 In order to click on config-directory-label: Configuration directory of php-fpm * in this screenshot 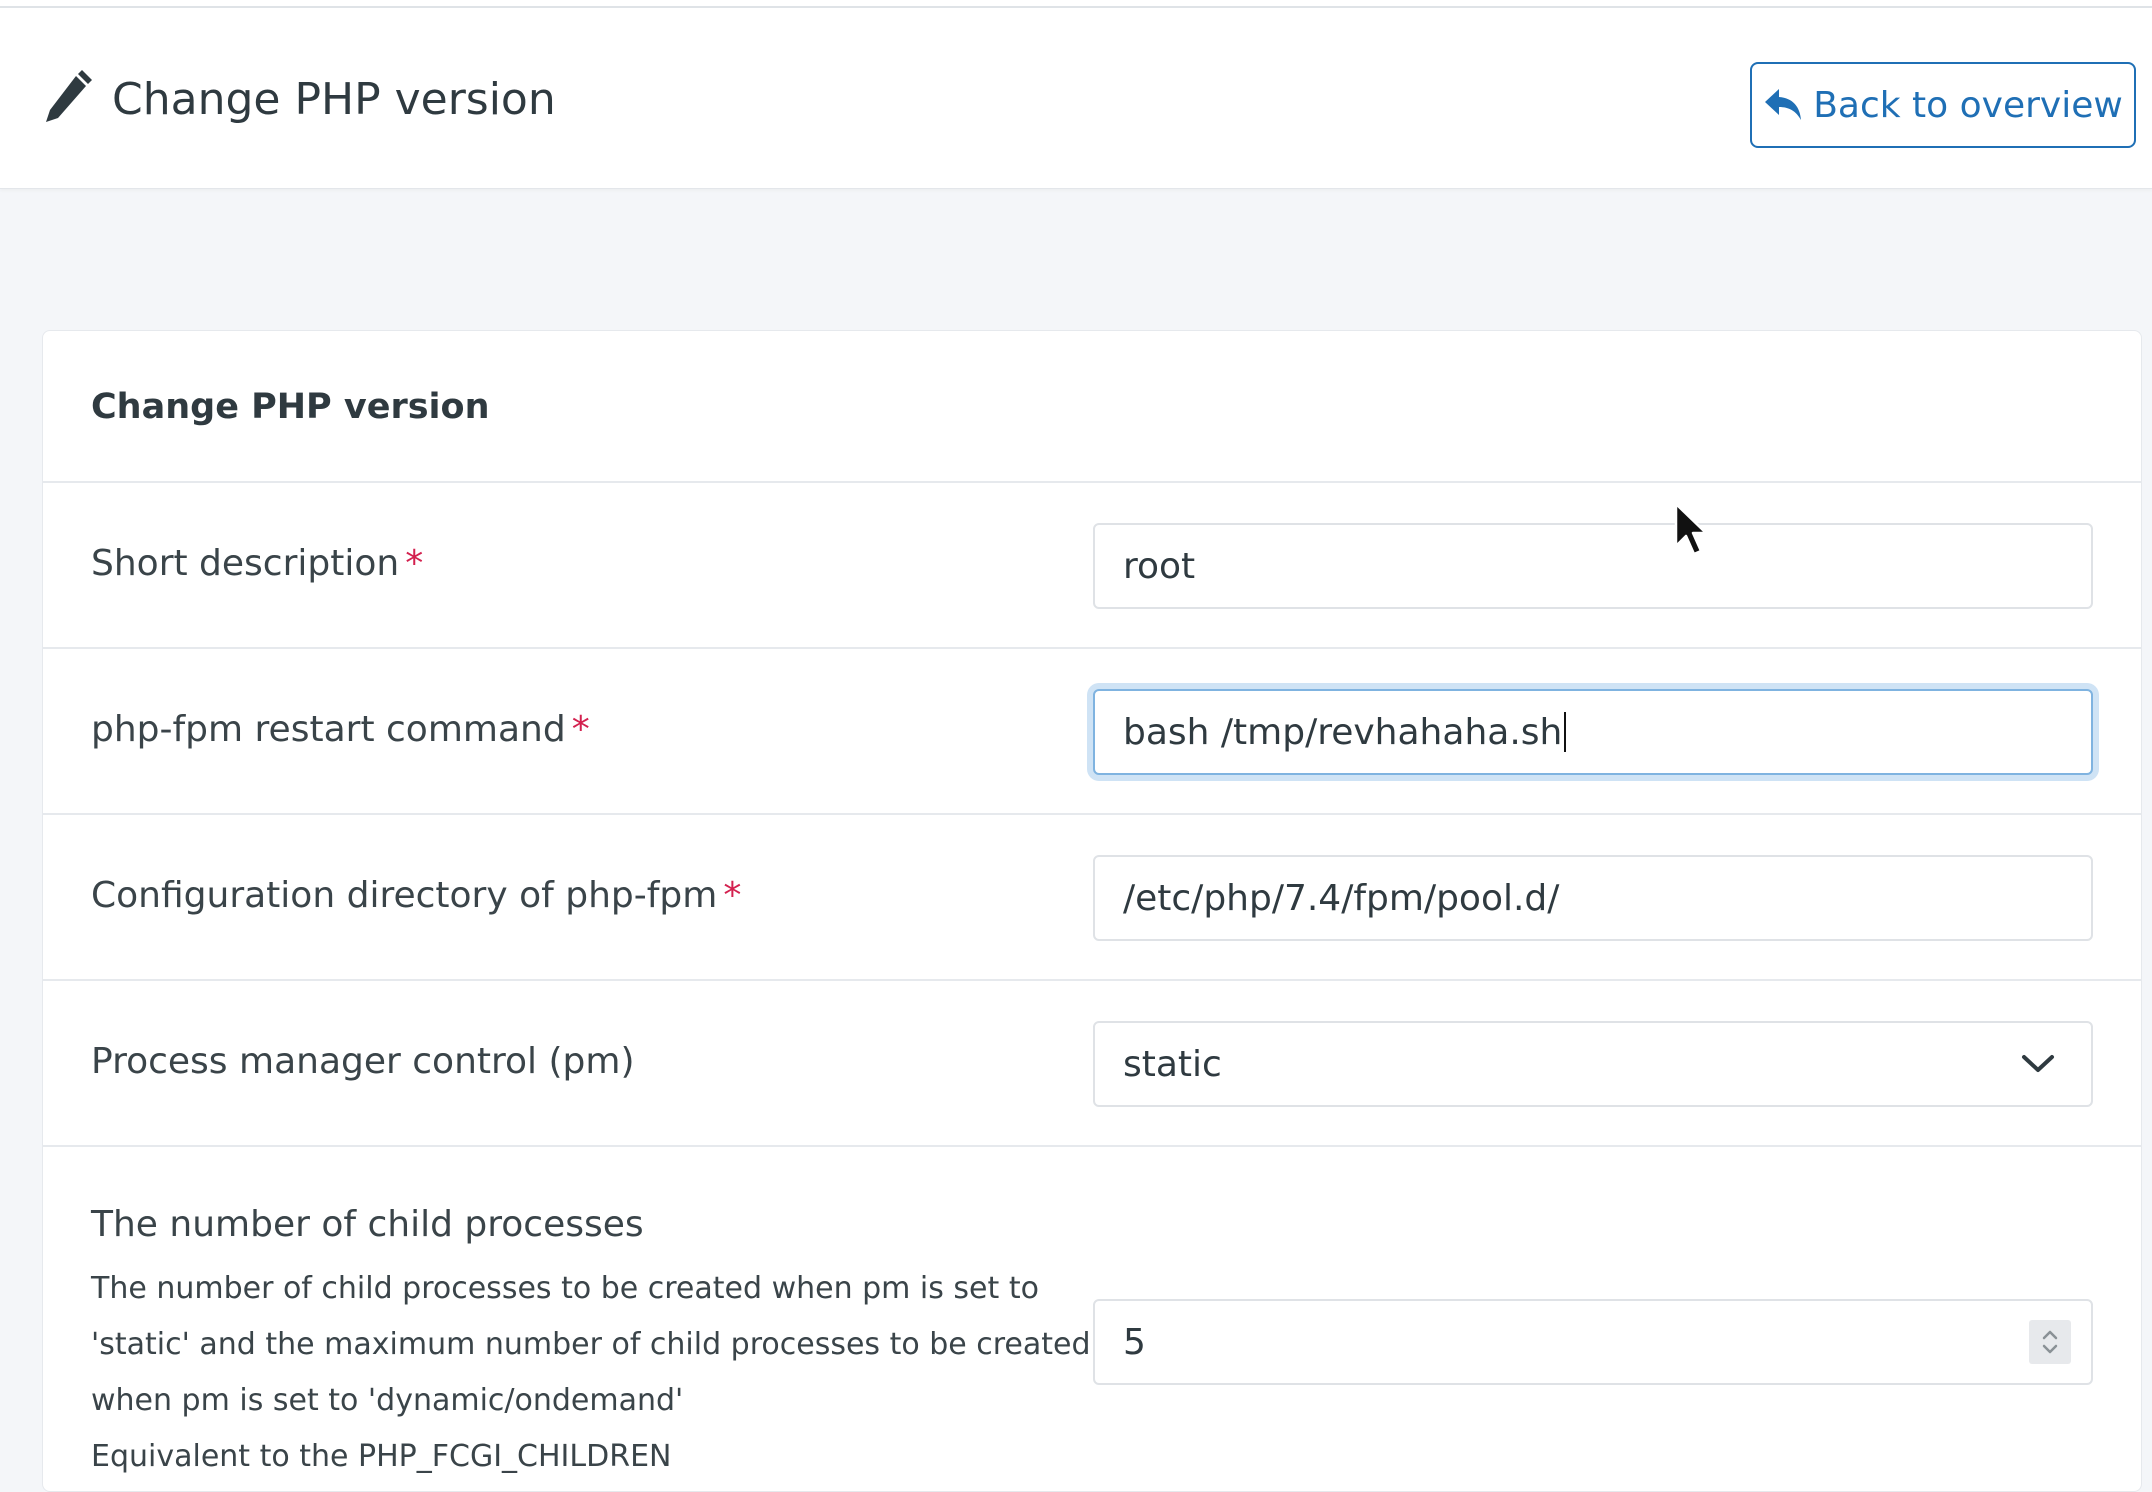, I will do `click(416, 895)`.